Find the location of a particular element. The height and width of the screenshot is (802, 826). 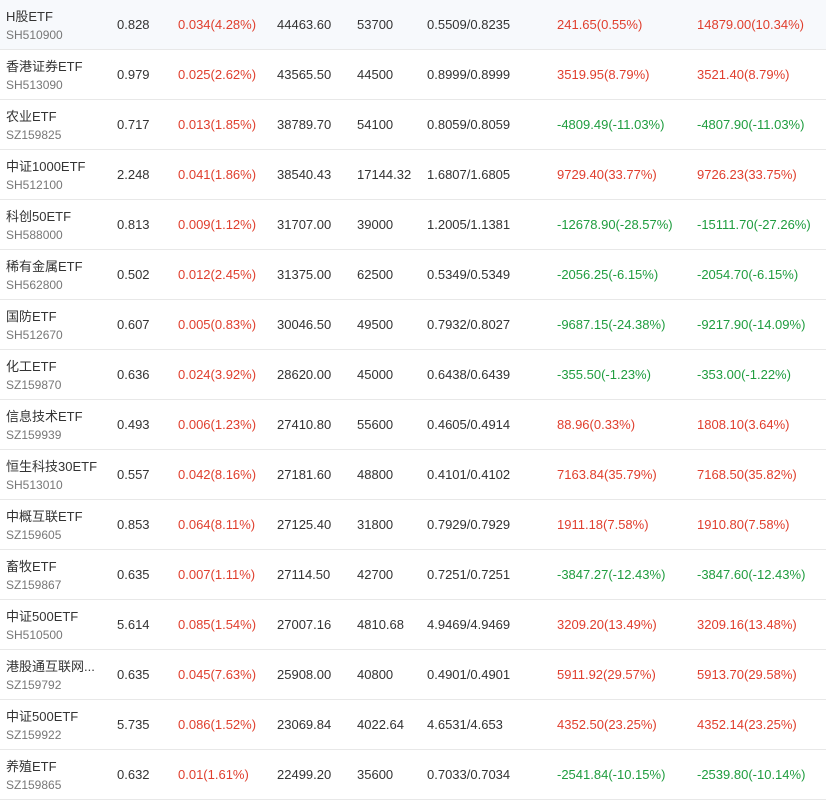

range-cell: 0.7251/0.7251 is located at coordinates (469, 574).